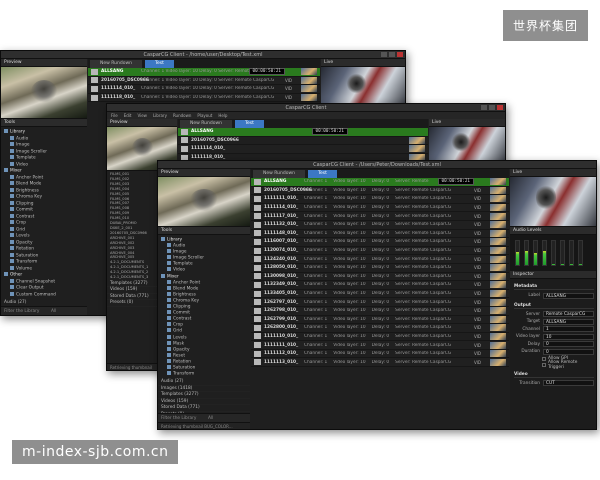 The width and height of the screenshot is (600, 480). Describe the element at coordinates (303, 141) in the screenshot. I see `rundown-row: 20160705_DSC0966` at that location.